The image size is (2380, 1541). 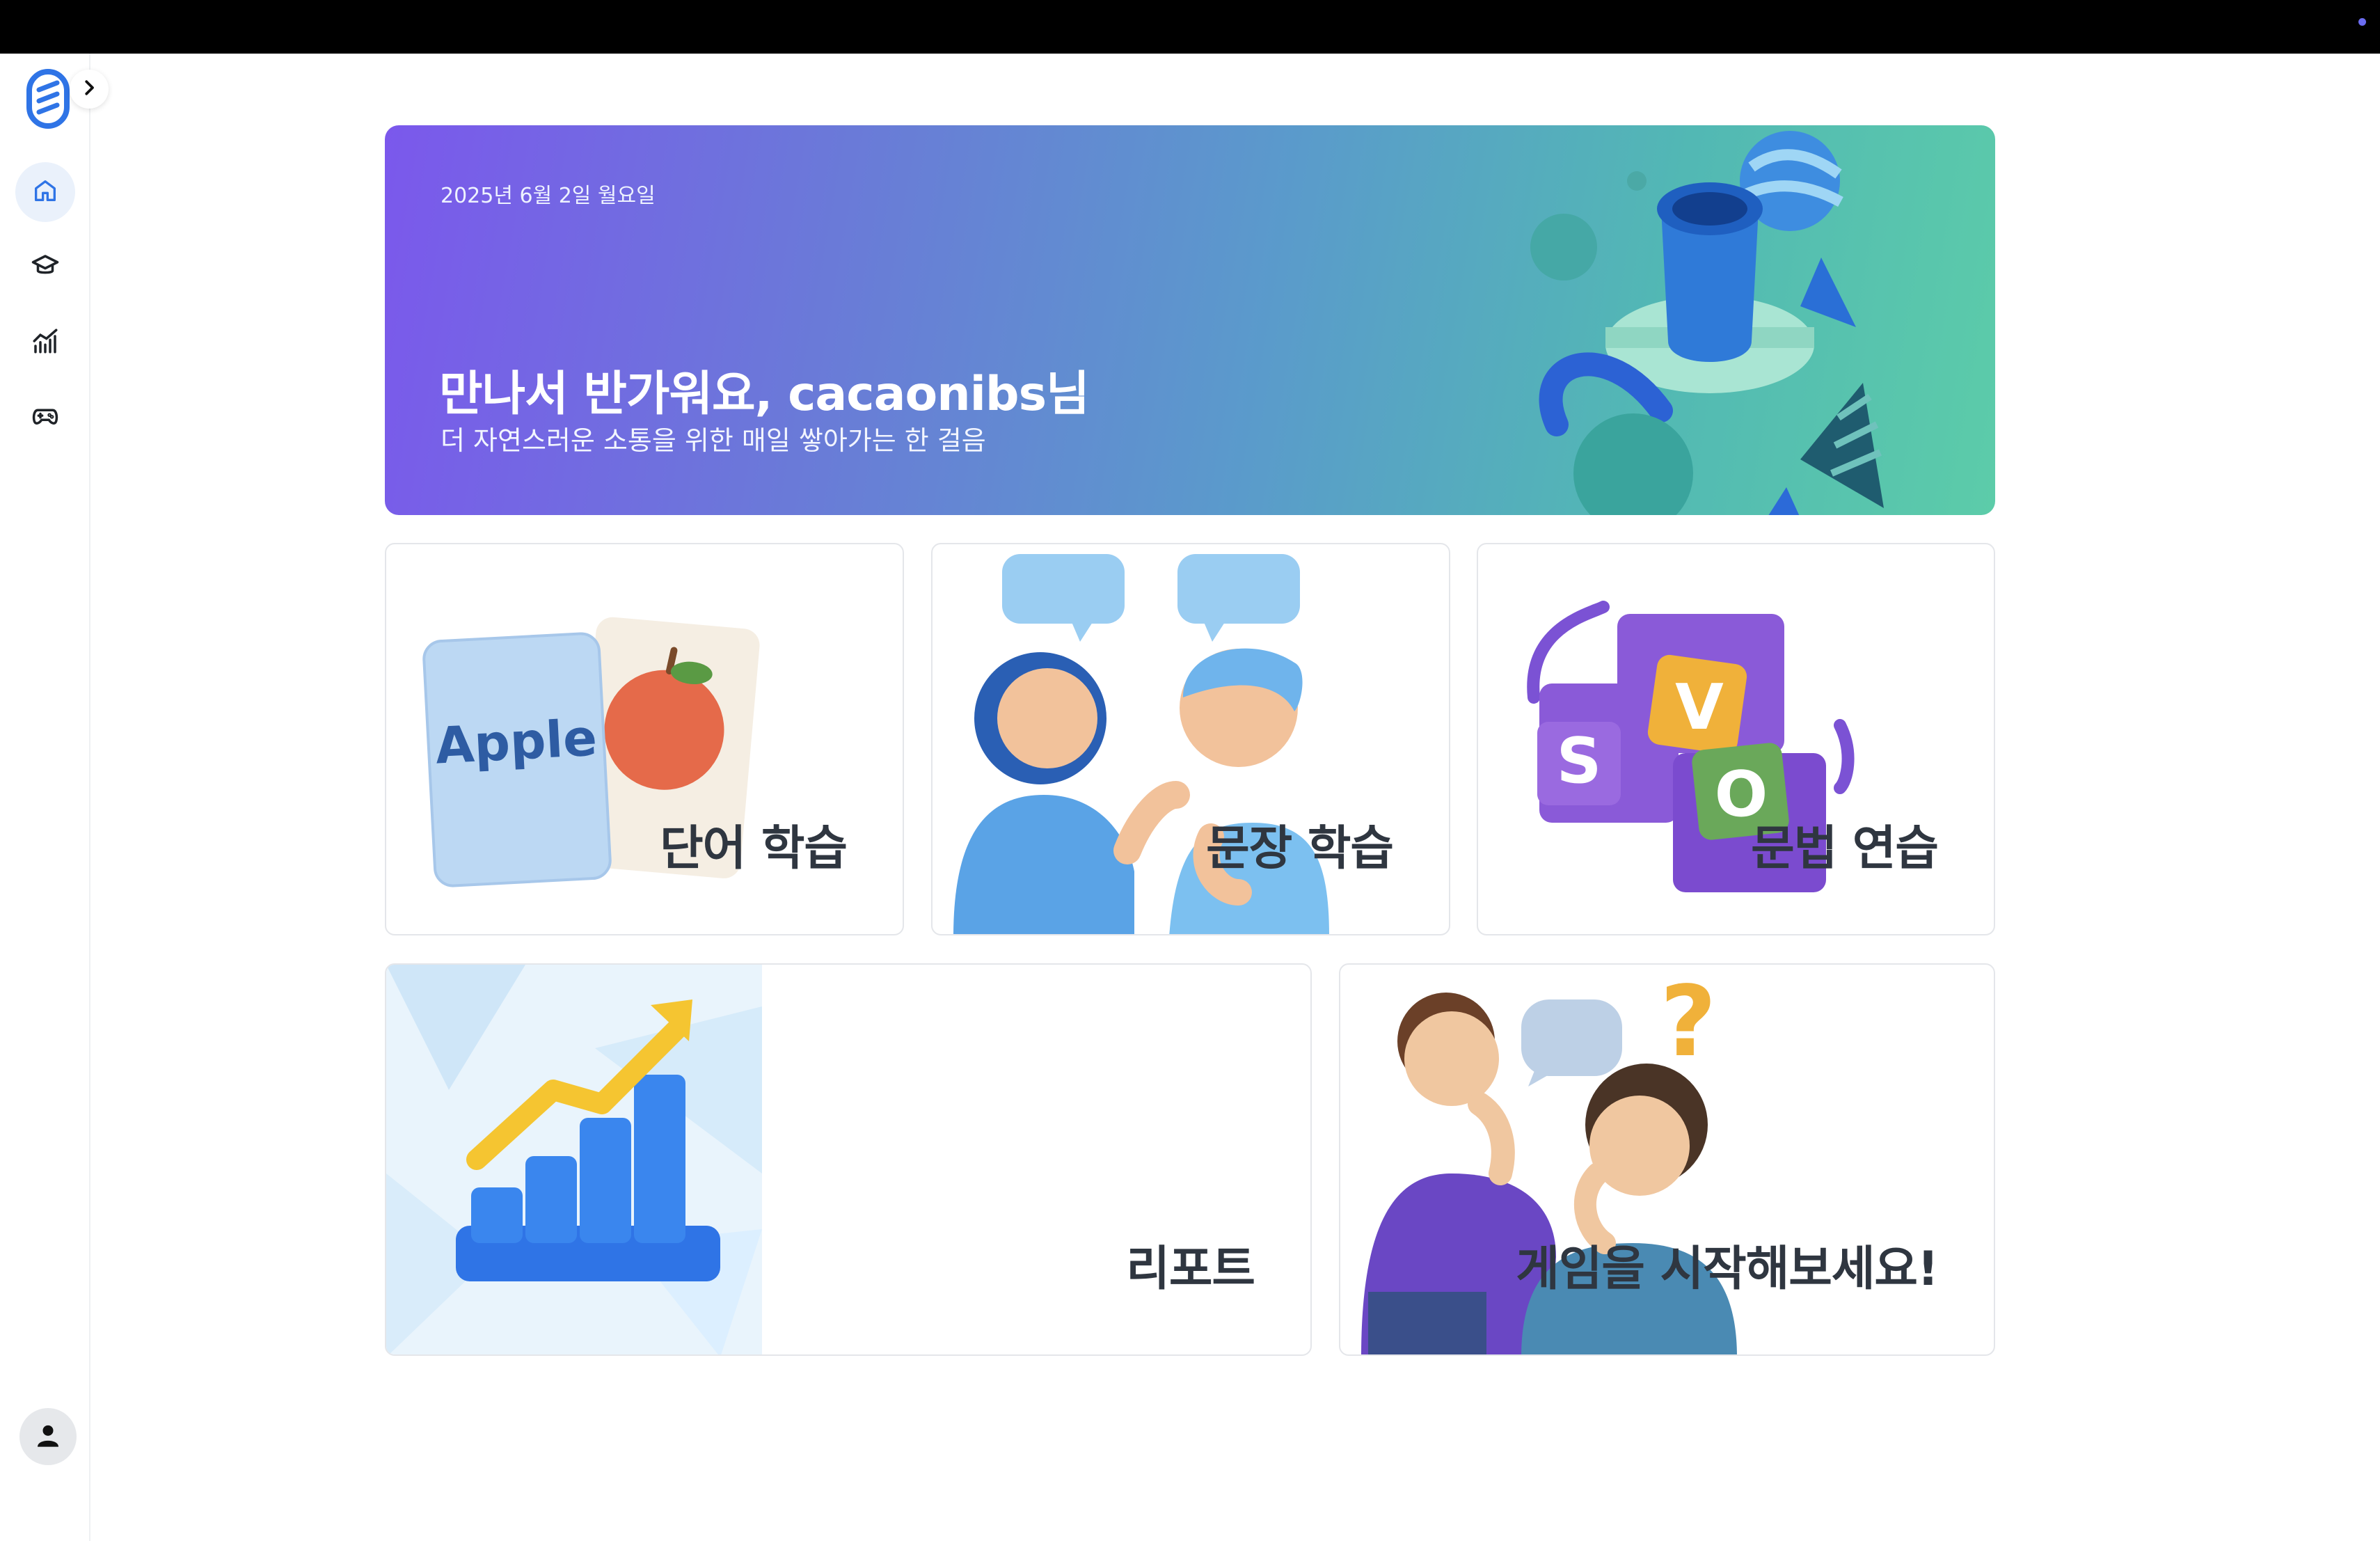 I want to click on apple-card-text: Apple, so click(x=516, y=742).